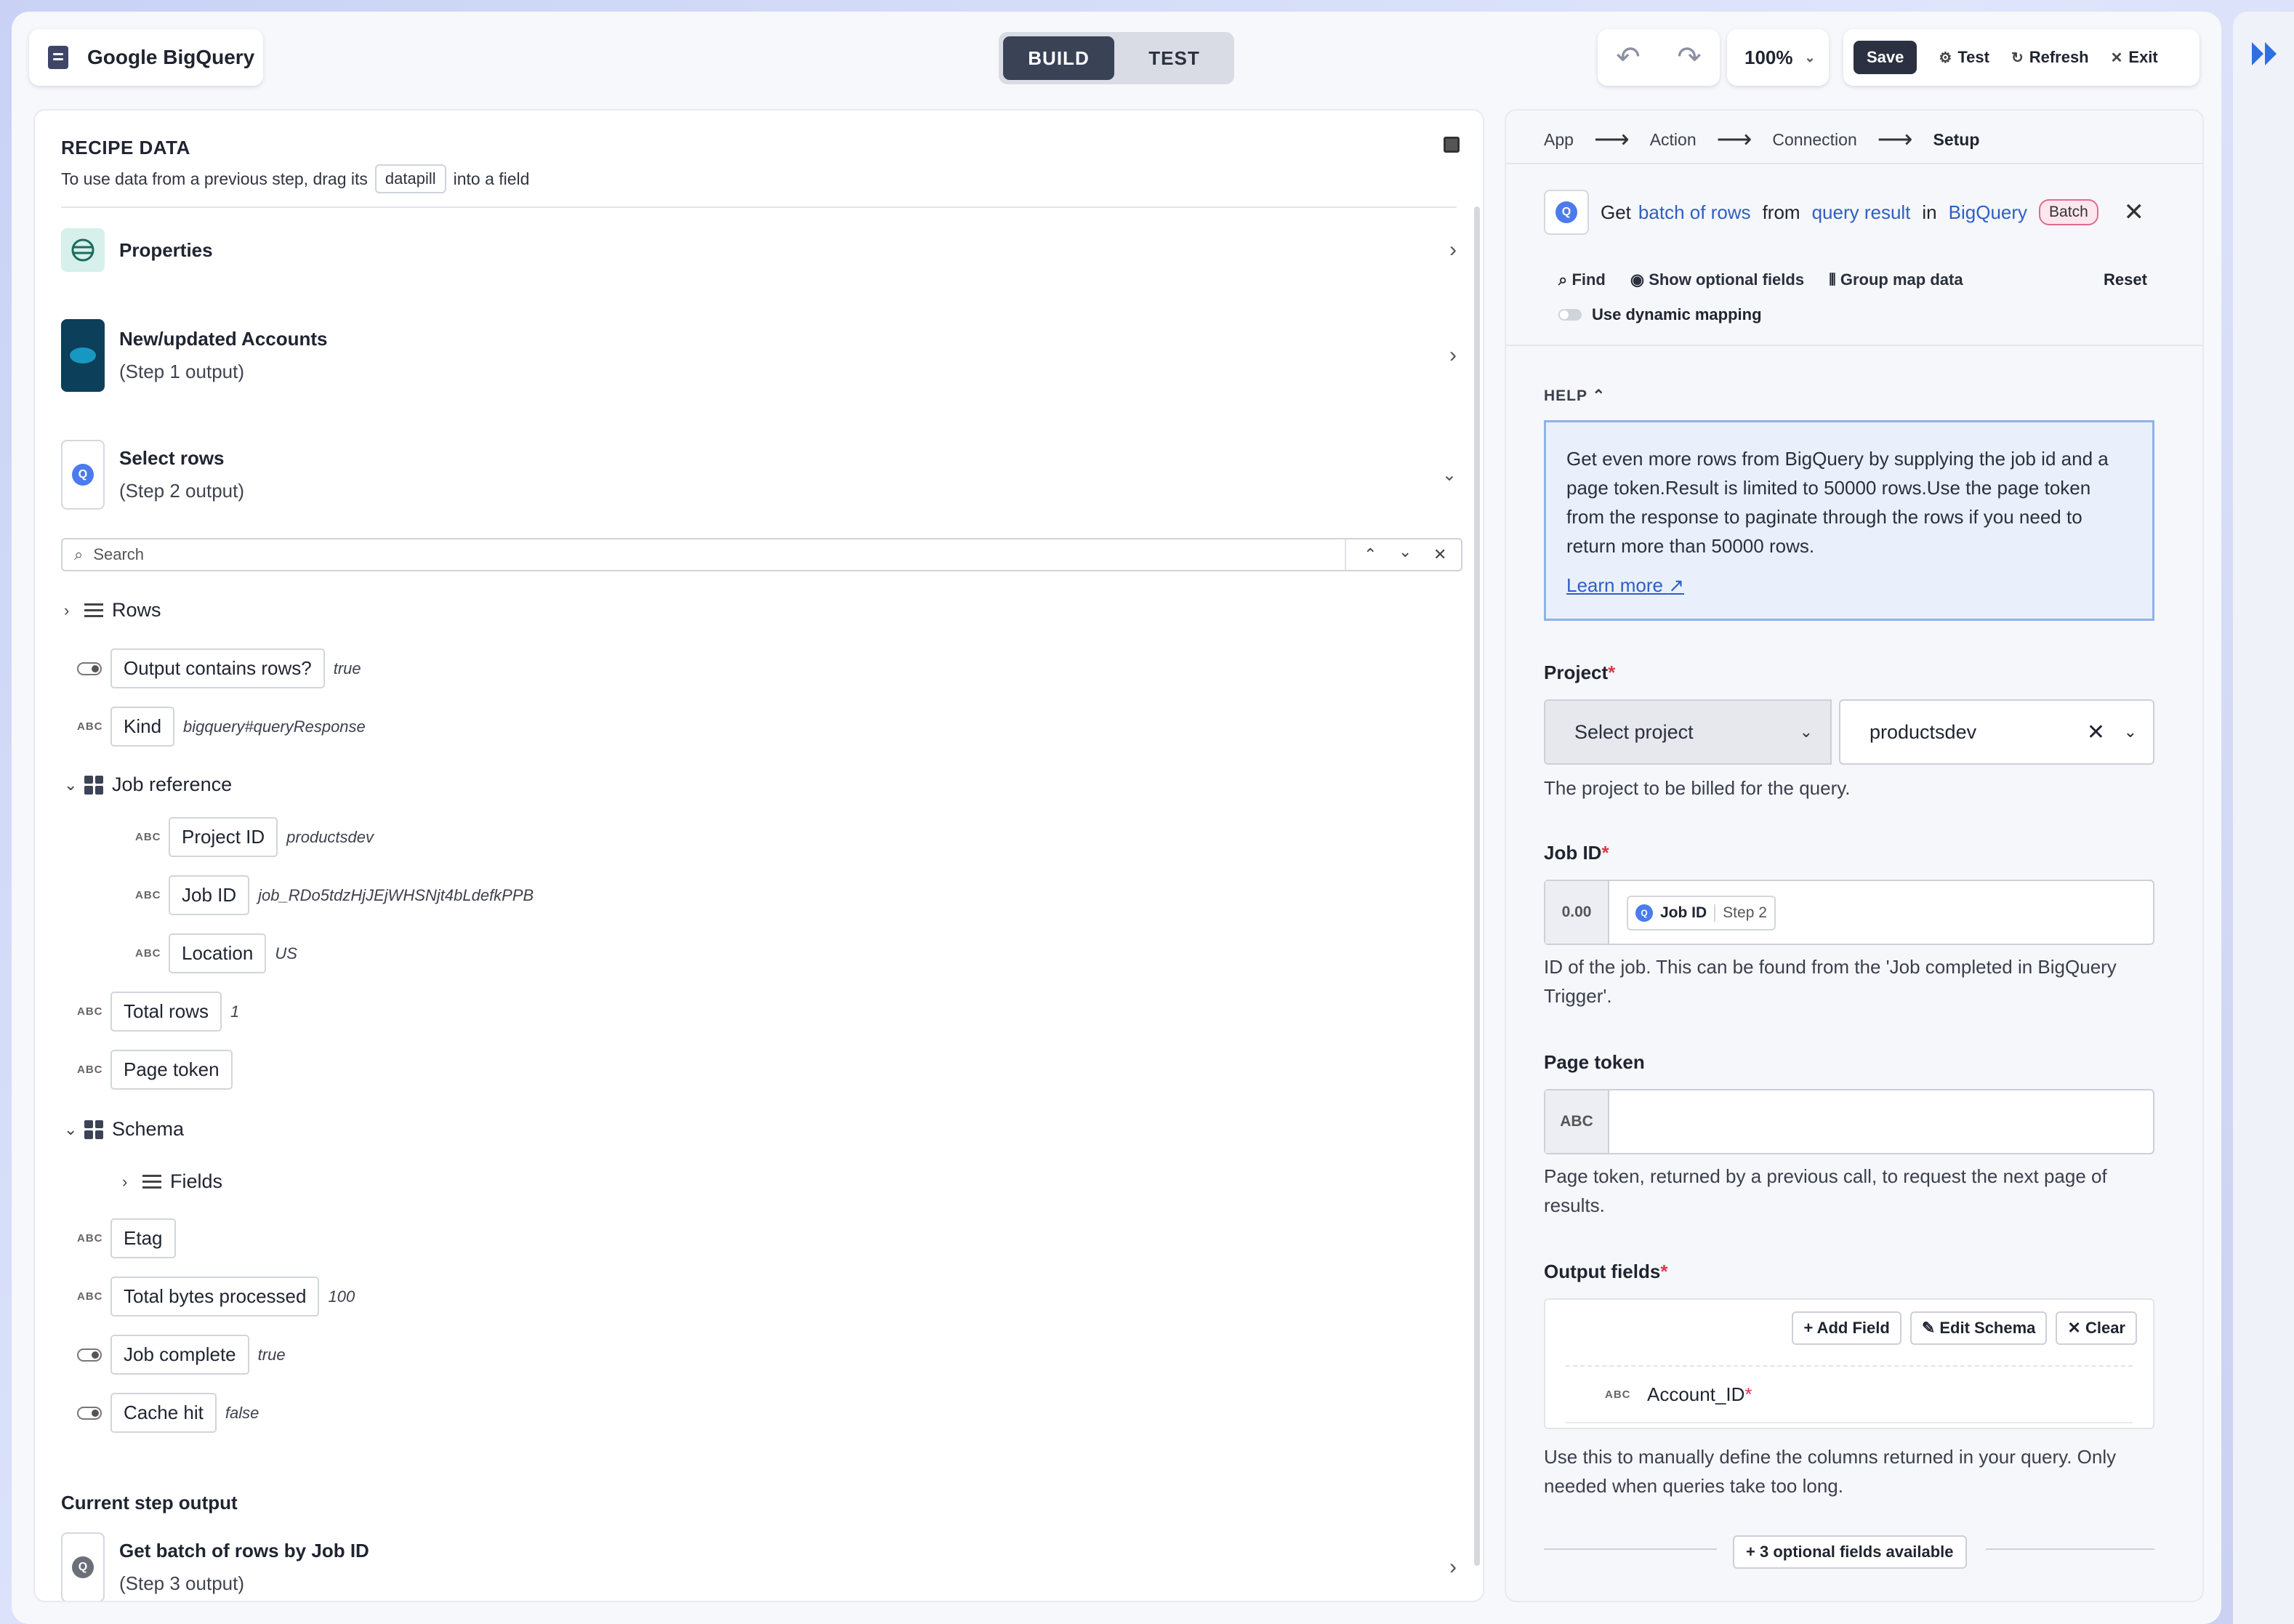 The height and width of the screenshot is (1624, 2294). I want to click on section-subtitle: (Step 2 output), so click(181, 491).